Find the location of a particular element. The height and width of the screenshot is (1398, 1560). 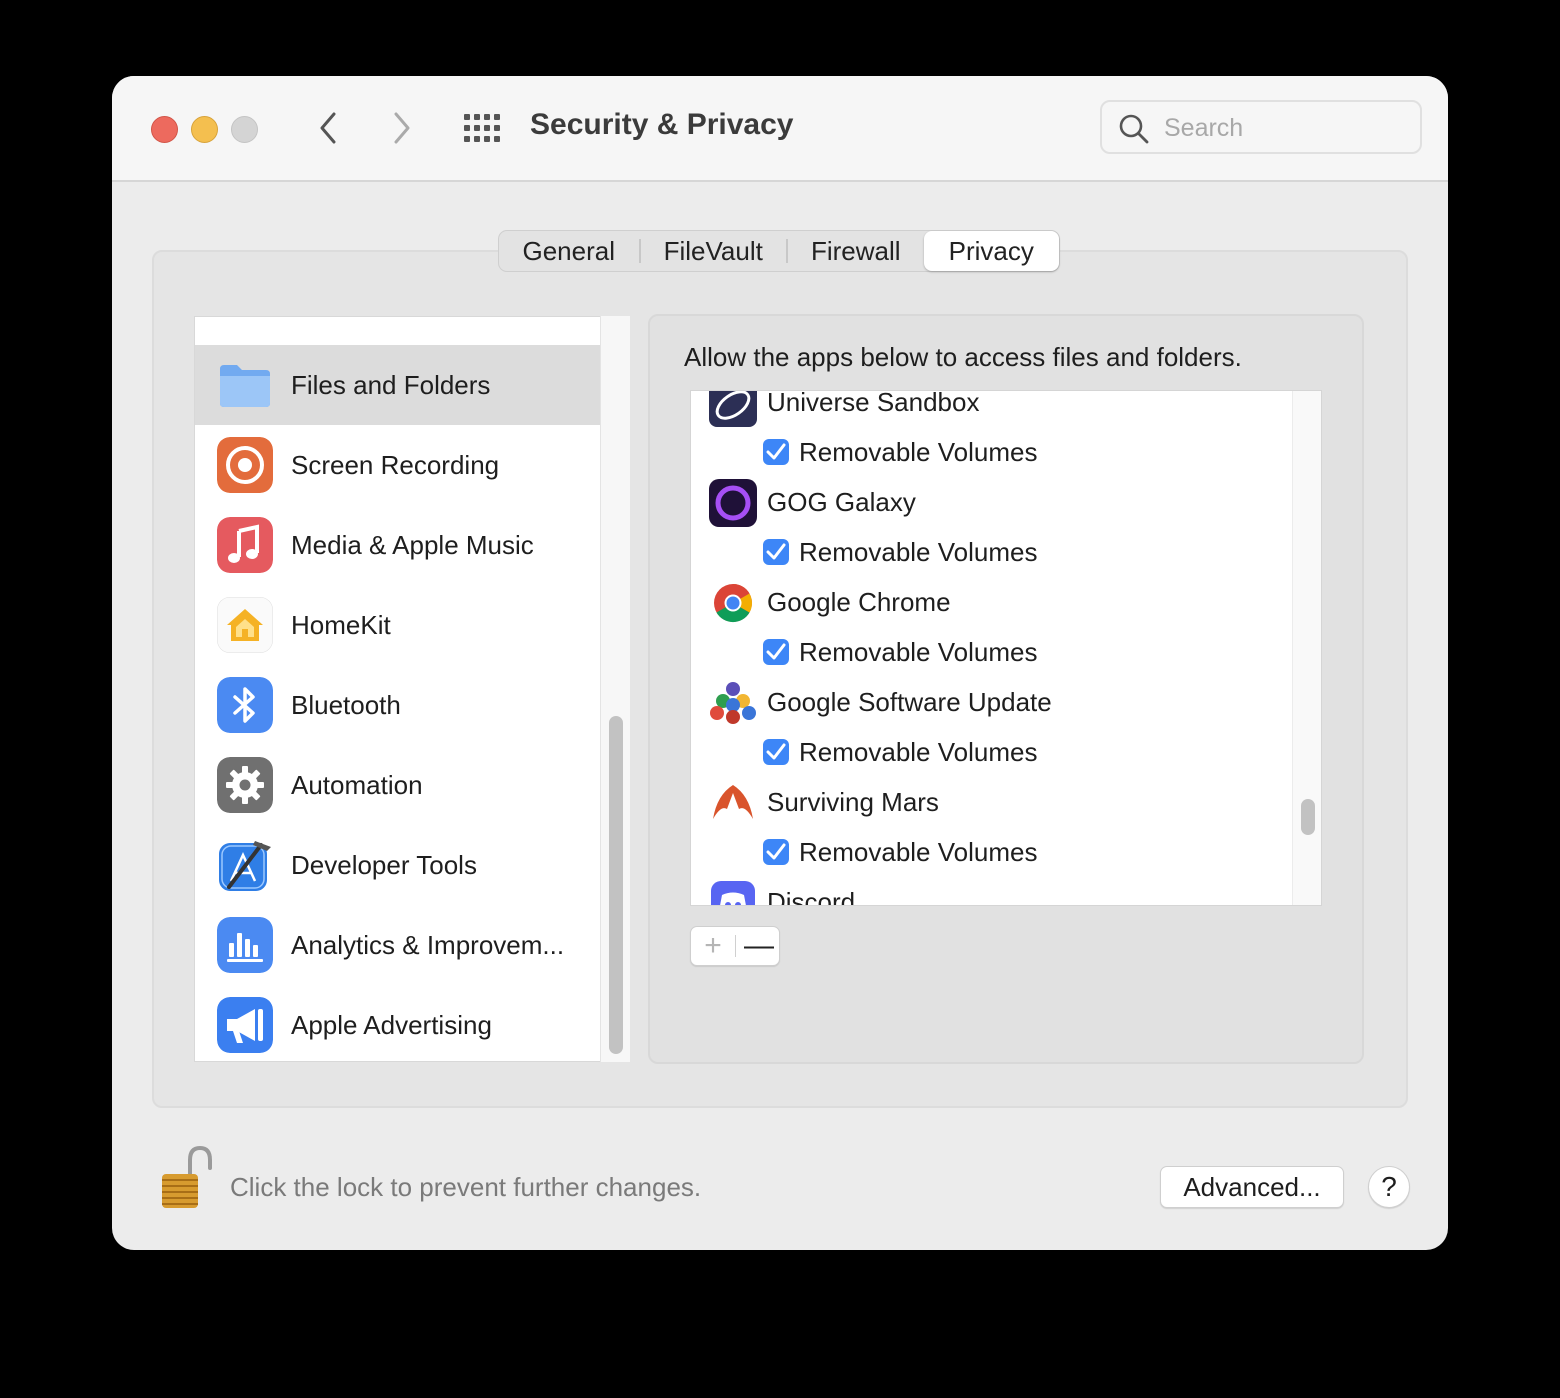

tab-firewall: Firewall is located at coordinates (856, 251).